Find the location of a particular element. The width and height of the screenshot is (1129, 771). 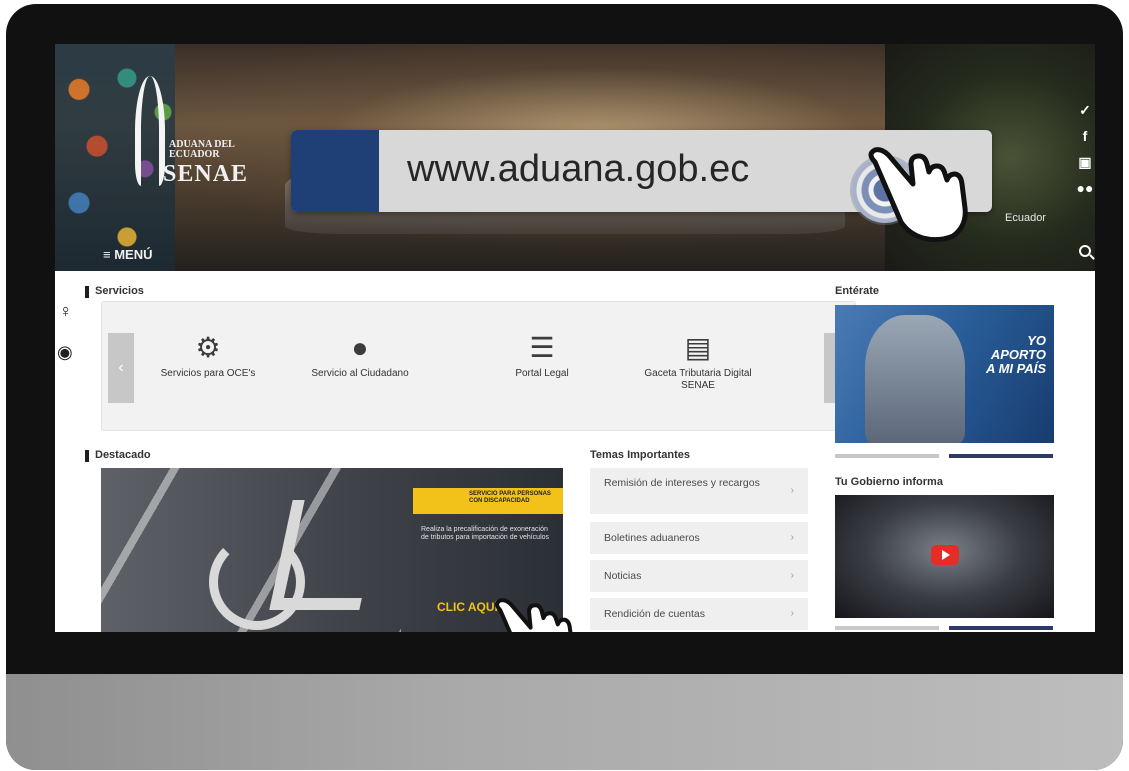

play-icon is located at coordinates (945, 555).